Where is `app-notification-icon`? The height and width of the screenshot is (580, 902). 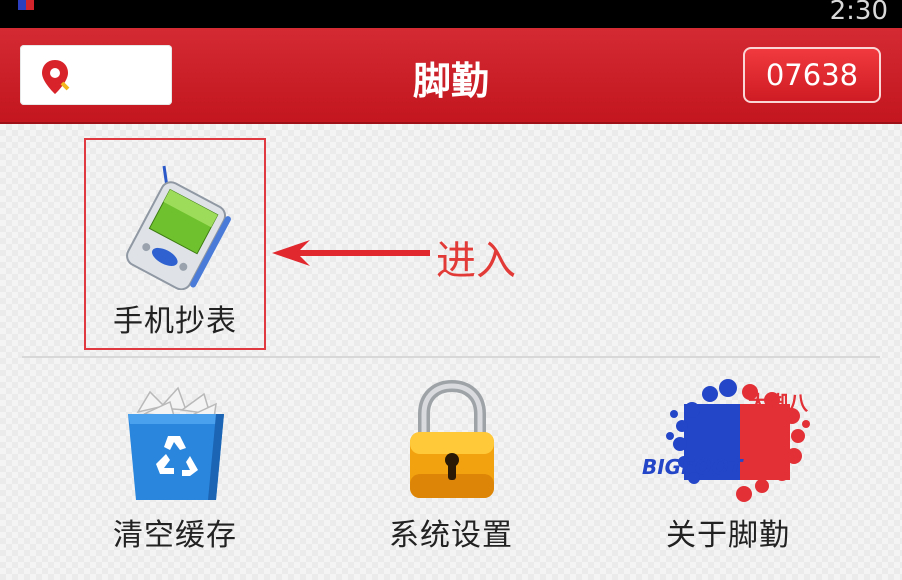
app-notification-icon is located at coordinates (26, 5).